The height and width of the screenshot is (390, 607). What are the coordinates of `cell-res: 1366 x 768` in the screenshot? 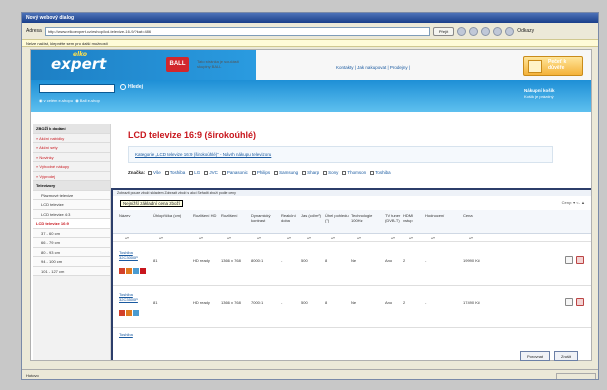 It's located at (231, 260).